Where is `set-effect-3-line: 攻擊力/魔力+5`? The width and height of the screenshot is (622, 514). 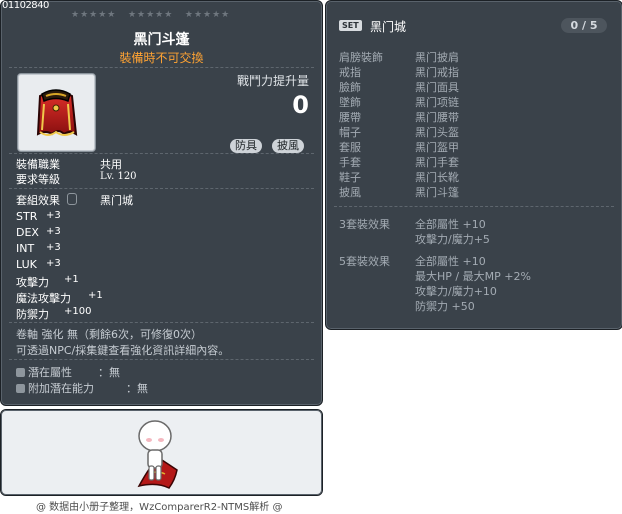
set-effect-3-line: 攻擊力/魔力+5 is located at coordinates (452, 239).